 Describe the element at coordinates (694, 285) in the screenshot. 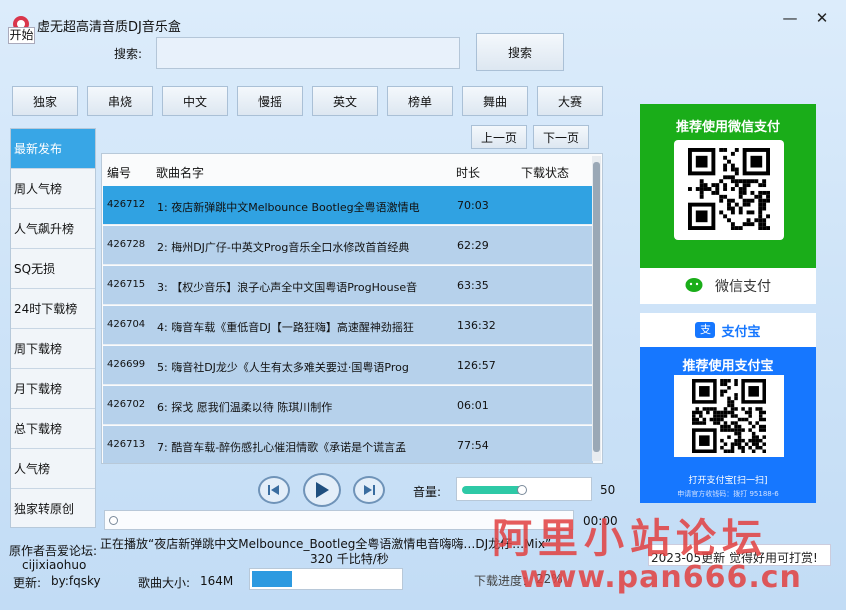

I see `wechat-icon` at that location.